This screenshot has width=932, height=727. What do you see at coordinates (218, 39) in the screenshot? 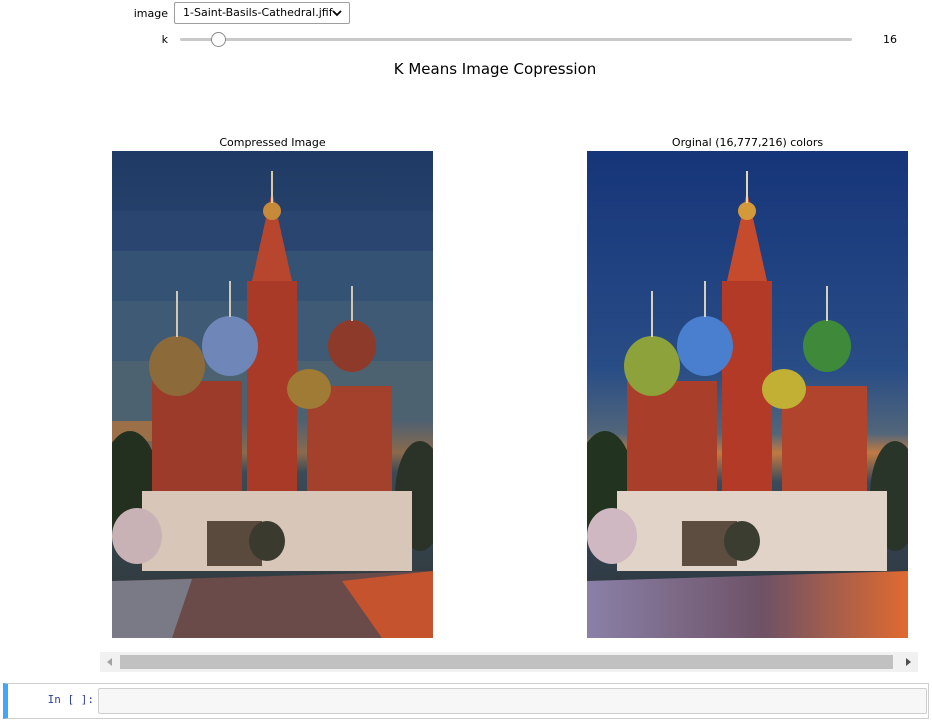
I see `k-slider-handle` at bounding box center [218, 39].